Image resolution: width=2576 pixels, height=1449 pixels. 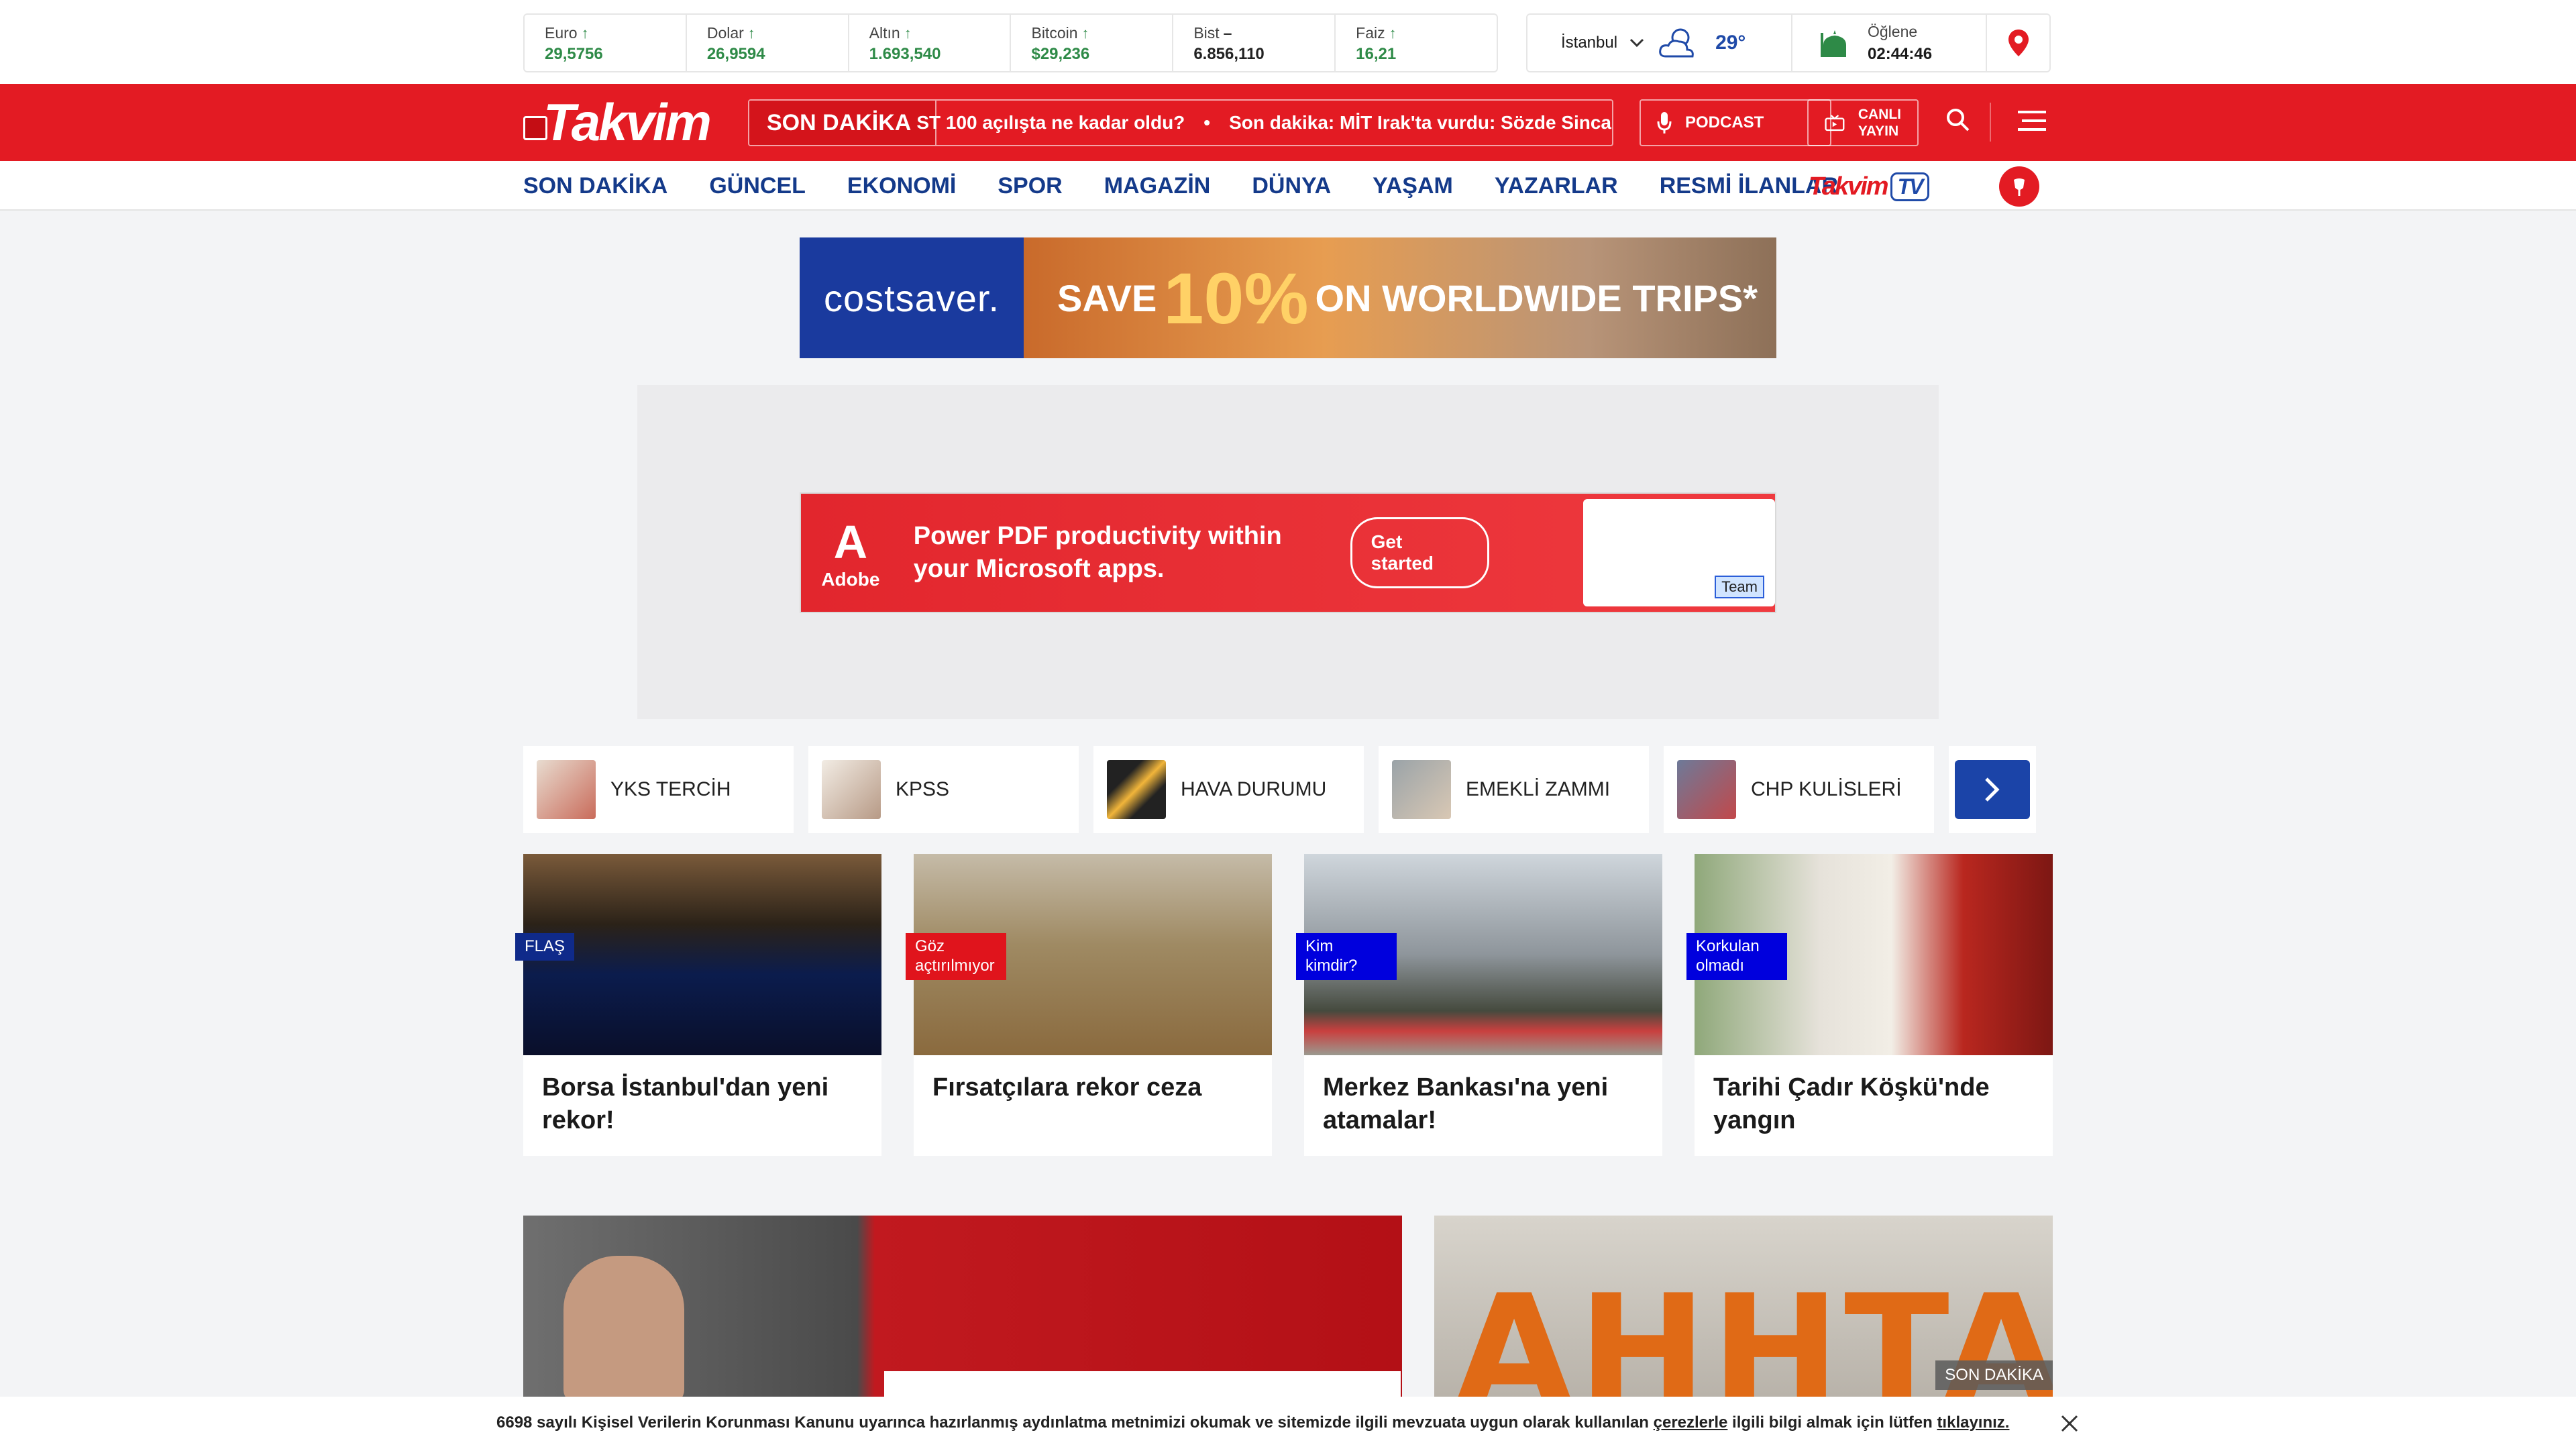 What do you see at coordinates (1236, 298) in the screenshot?
I see `ad-percent: 10%` at bounding box center [1236, 298].